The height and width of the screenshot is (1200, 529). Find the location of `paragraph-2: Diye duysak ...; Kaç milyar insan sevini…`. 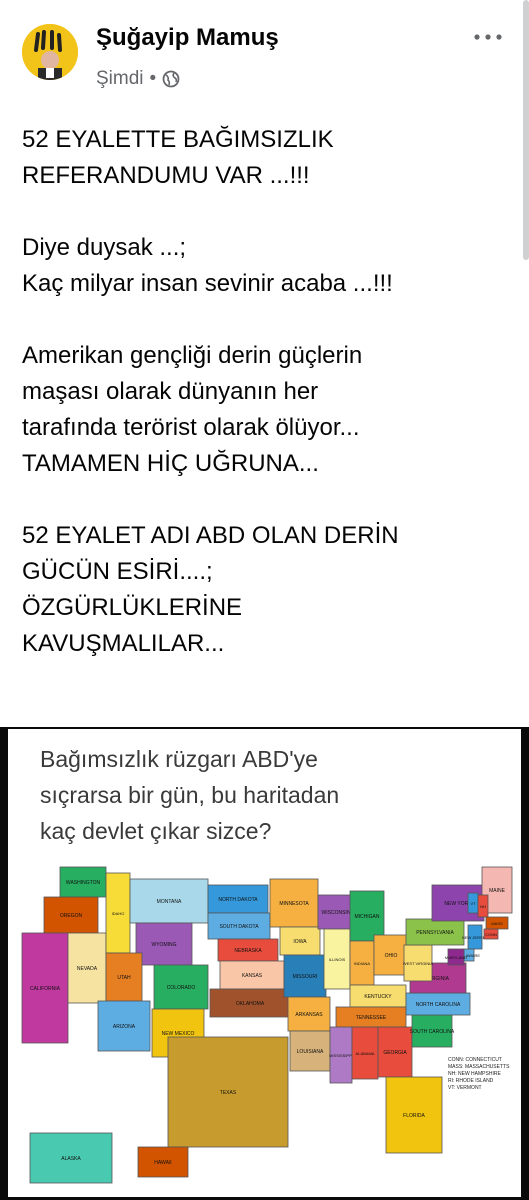

paragraph-2: Diye duysak ...; Kaç milyar insan sevini… is located at coordinates (267, 266).